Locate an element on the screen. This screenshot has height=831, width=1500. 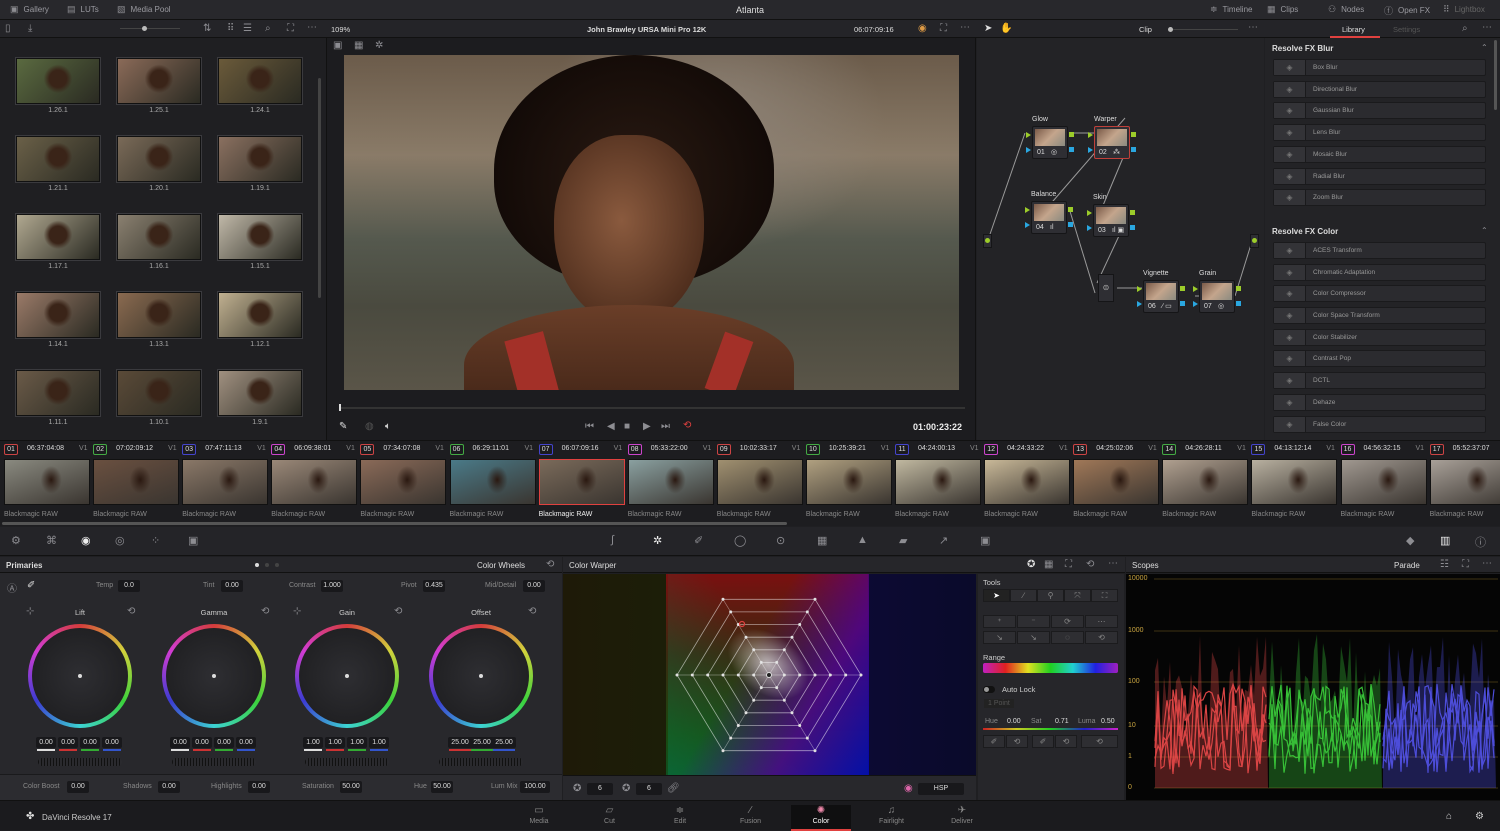
page-color: ✺ Color is located at coordinates (821, 818).